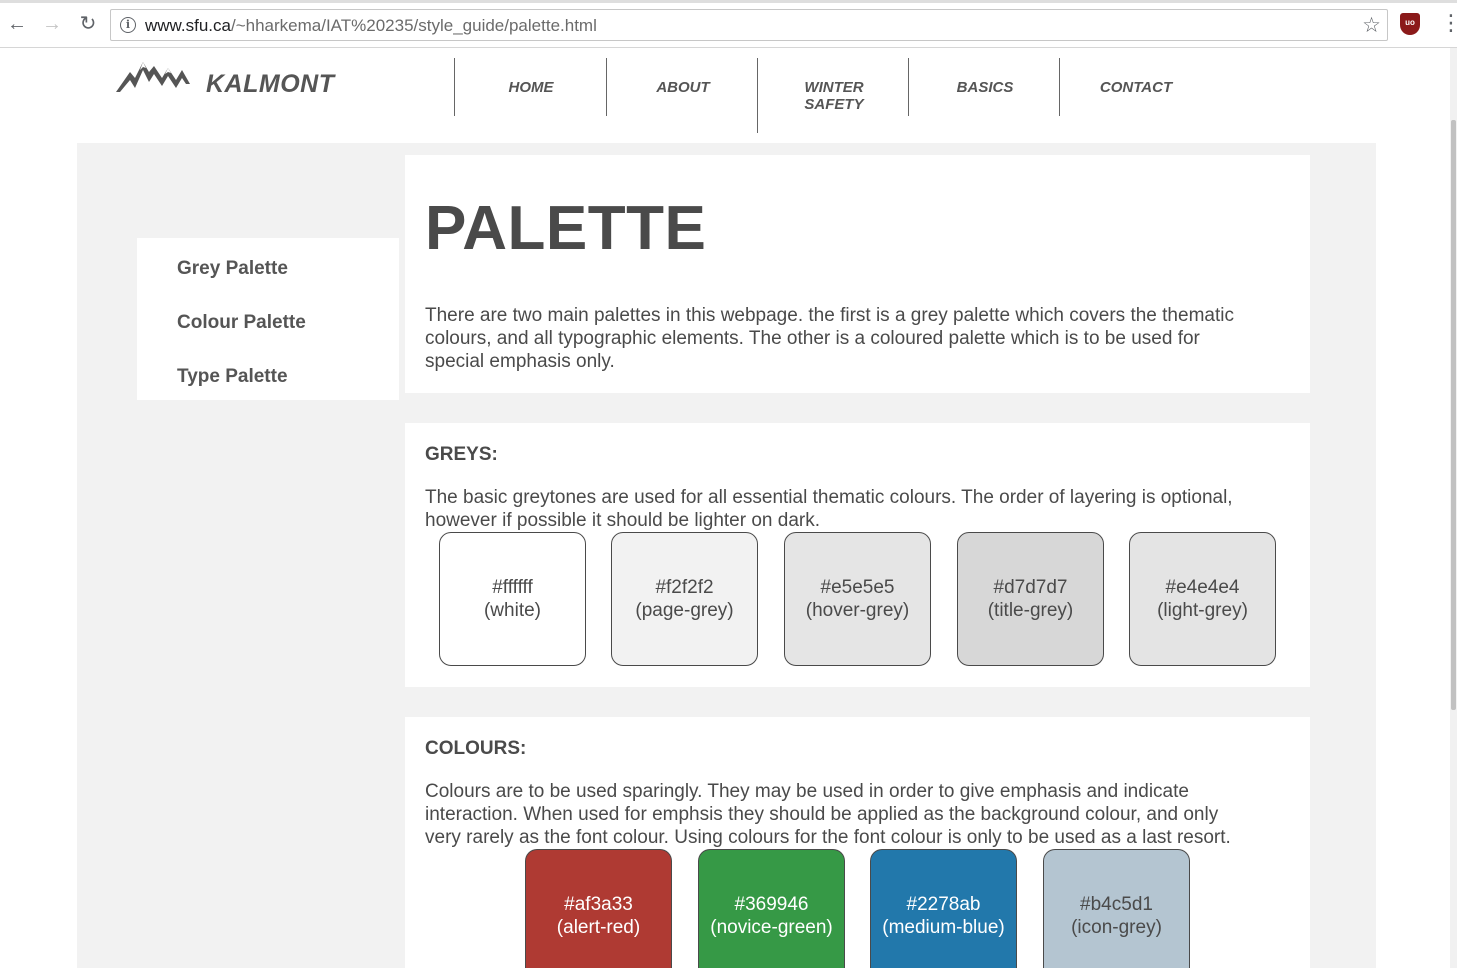 The height and width of the screenshot is (968, 1457). I want to click on swatch-name: (title-grey), so click(1030, 610).